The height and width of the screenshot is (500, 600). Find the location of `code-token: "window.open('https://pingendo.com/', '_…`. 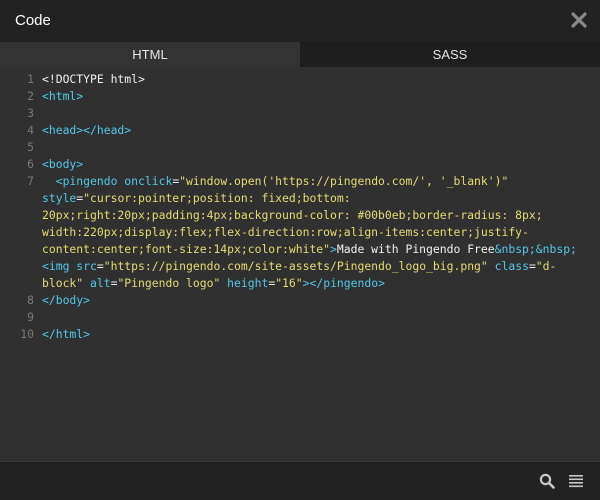

code-token: "window.open('https://pingendo.com/', '_… is located at coordinates (344, 181).